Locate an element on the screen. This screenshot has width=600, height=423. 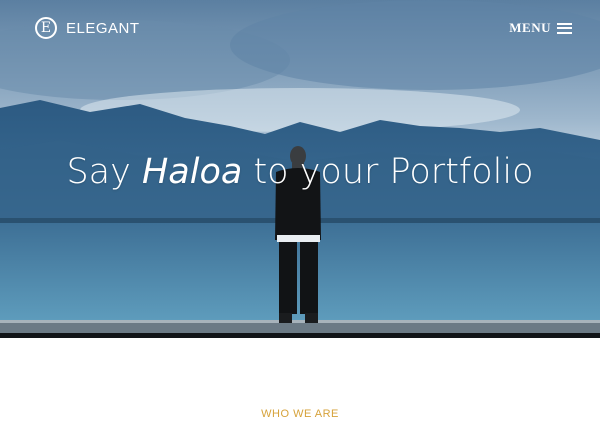
logo-icon: E is located at coordinates (46, 28).